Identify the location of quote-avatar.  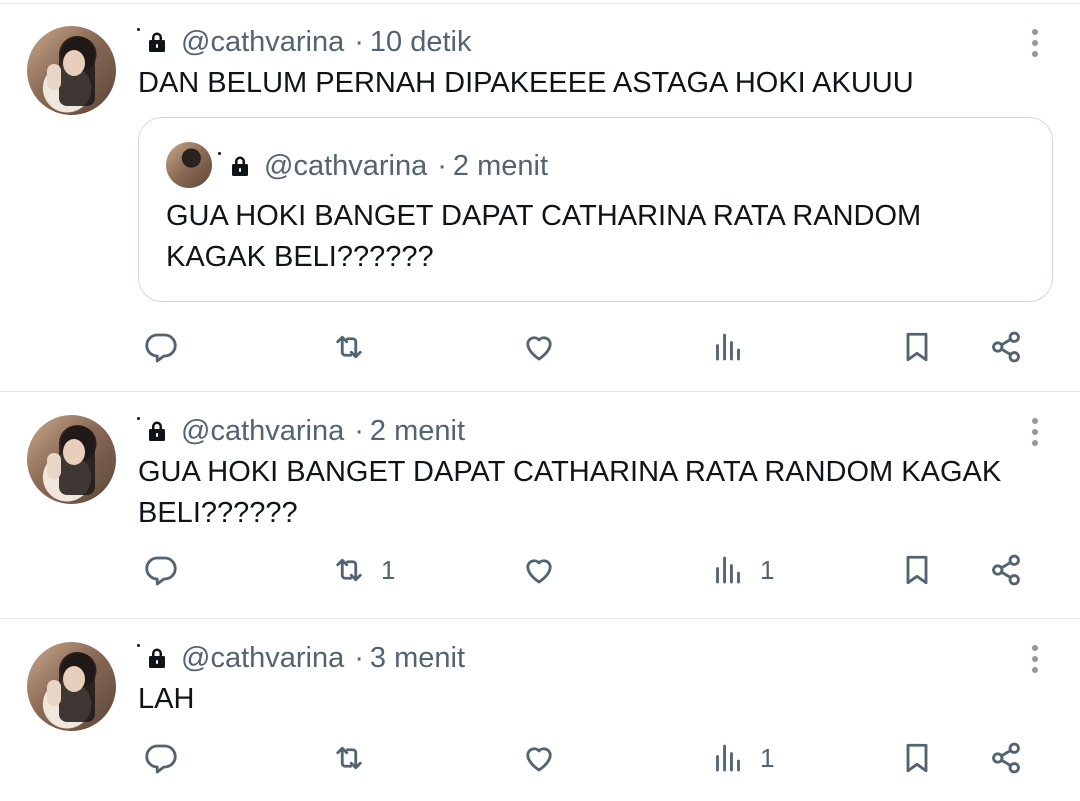
(189, 165).